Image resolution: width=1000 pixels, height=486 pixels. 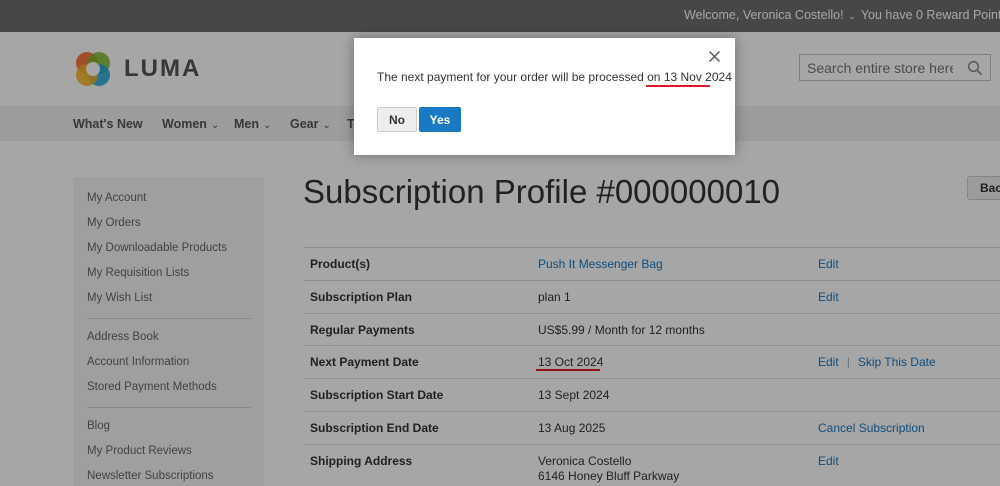 What do you see at coordinates (714, 56) in the screenshot?
I see `close-icon` at bounding box center [714, 56].